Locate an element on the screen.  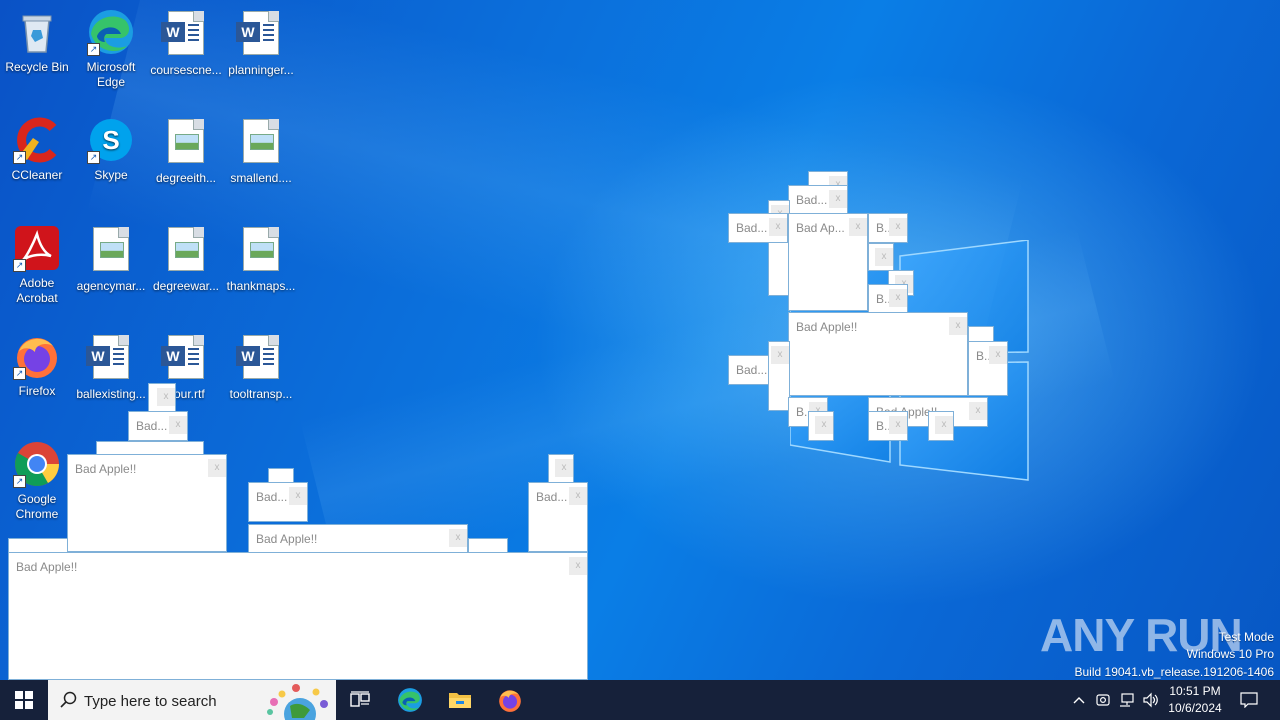
volume-button is located at coordinates (1151, 700).